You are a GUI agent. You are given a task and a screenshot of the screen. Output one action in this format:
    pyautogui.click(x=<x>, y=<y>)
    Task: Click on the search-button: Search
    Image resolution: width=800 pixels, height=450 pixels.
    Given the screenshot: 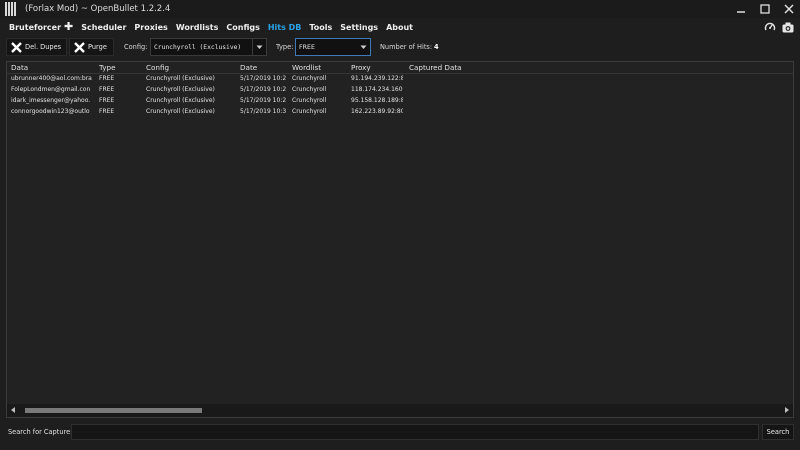 What is the action you would take?
    pyautogui.click(x=778, y=432)
    